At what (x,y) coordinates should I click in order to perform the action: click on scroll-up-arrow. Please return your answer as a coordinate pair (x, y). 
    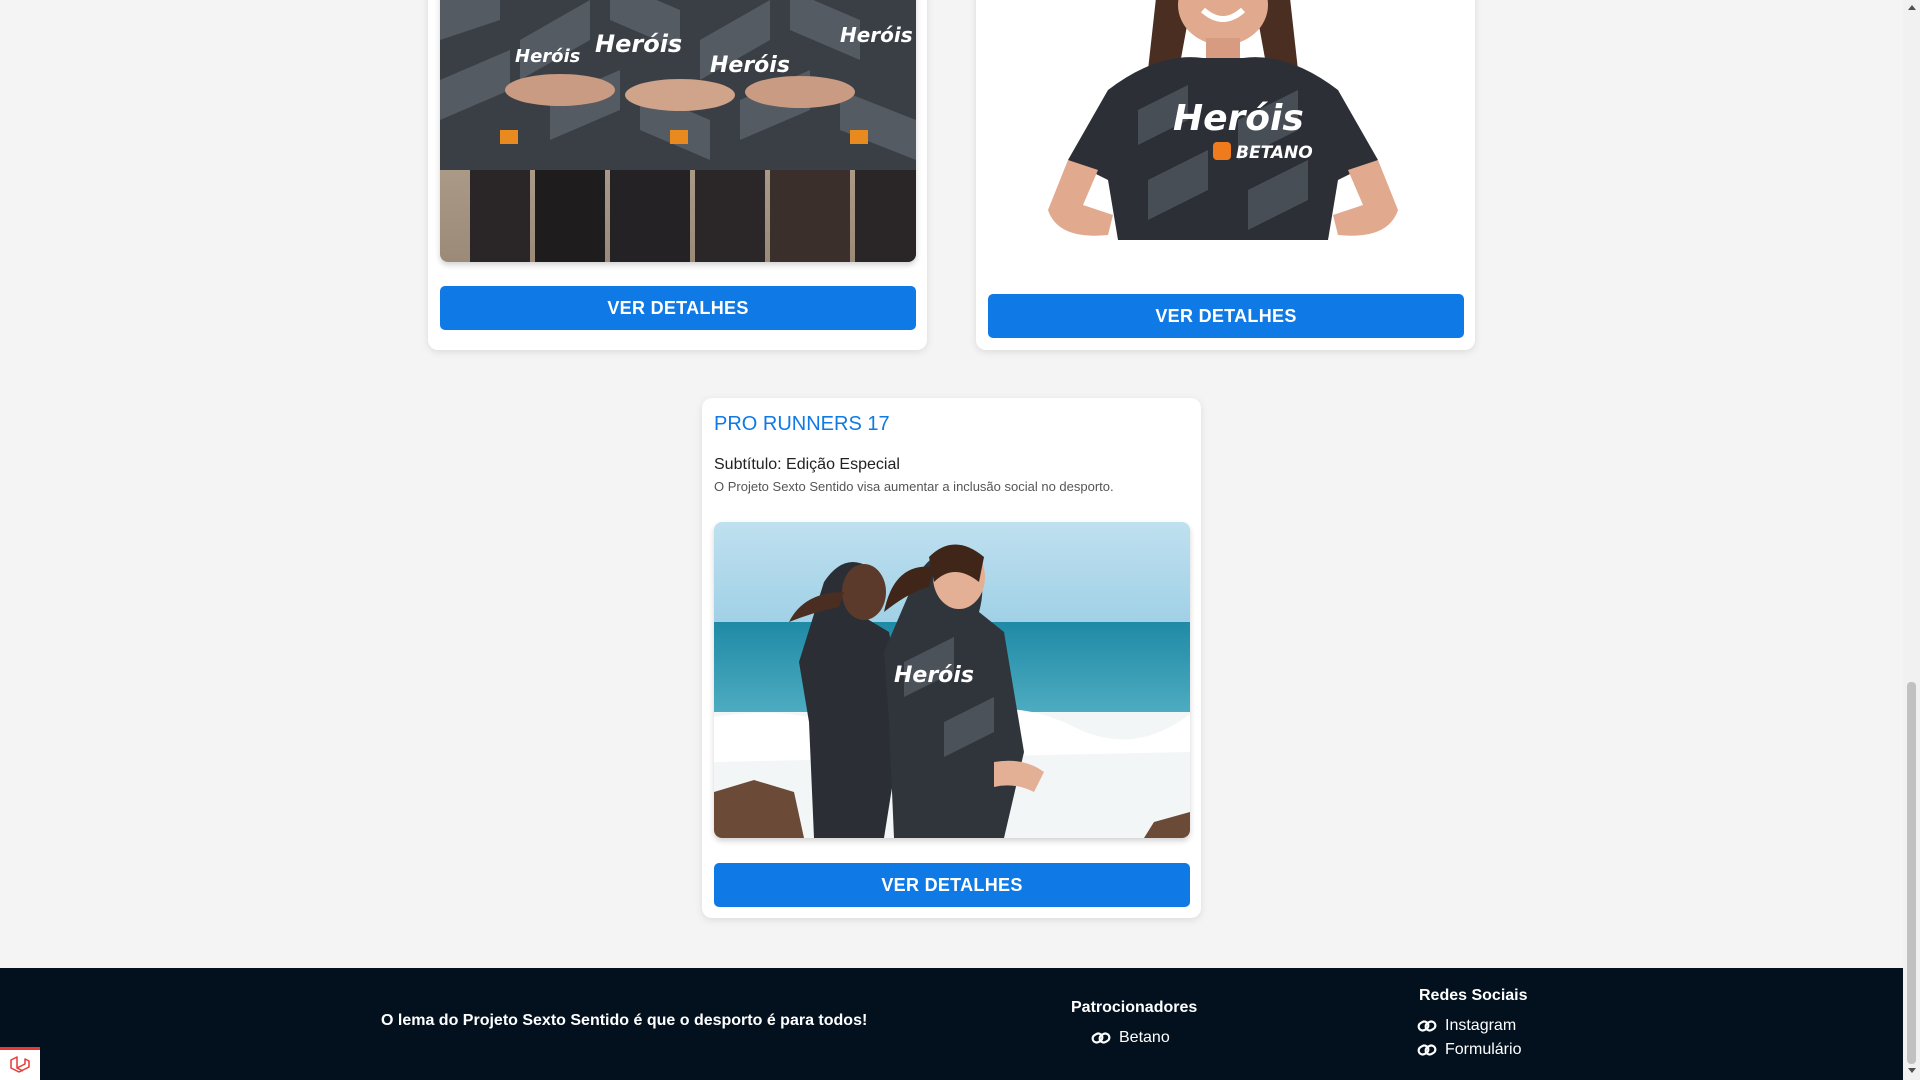
    Looking at the image, I should click on (1912, 7).